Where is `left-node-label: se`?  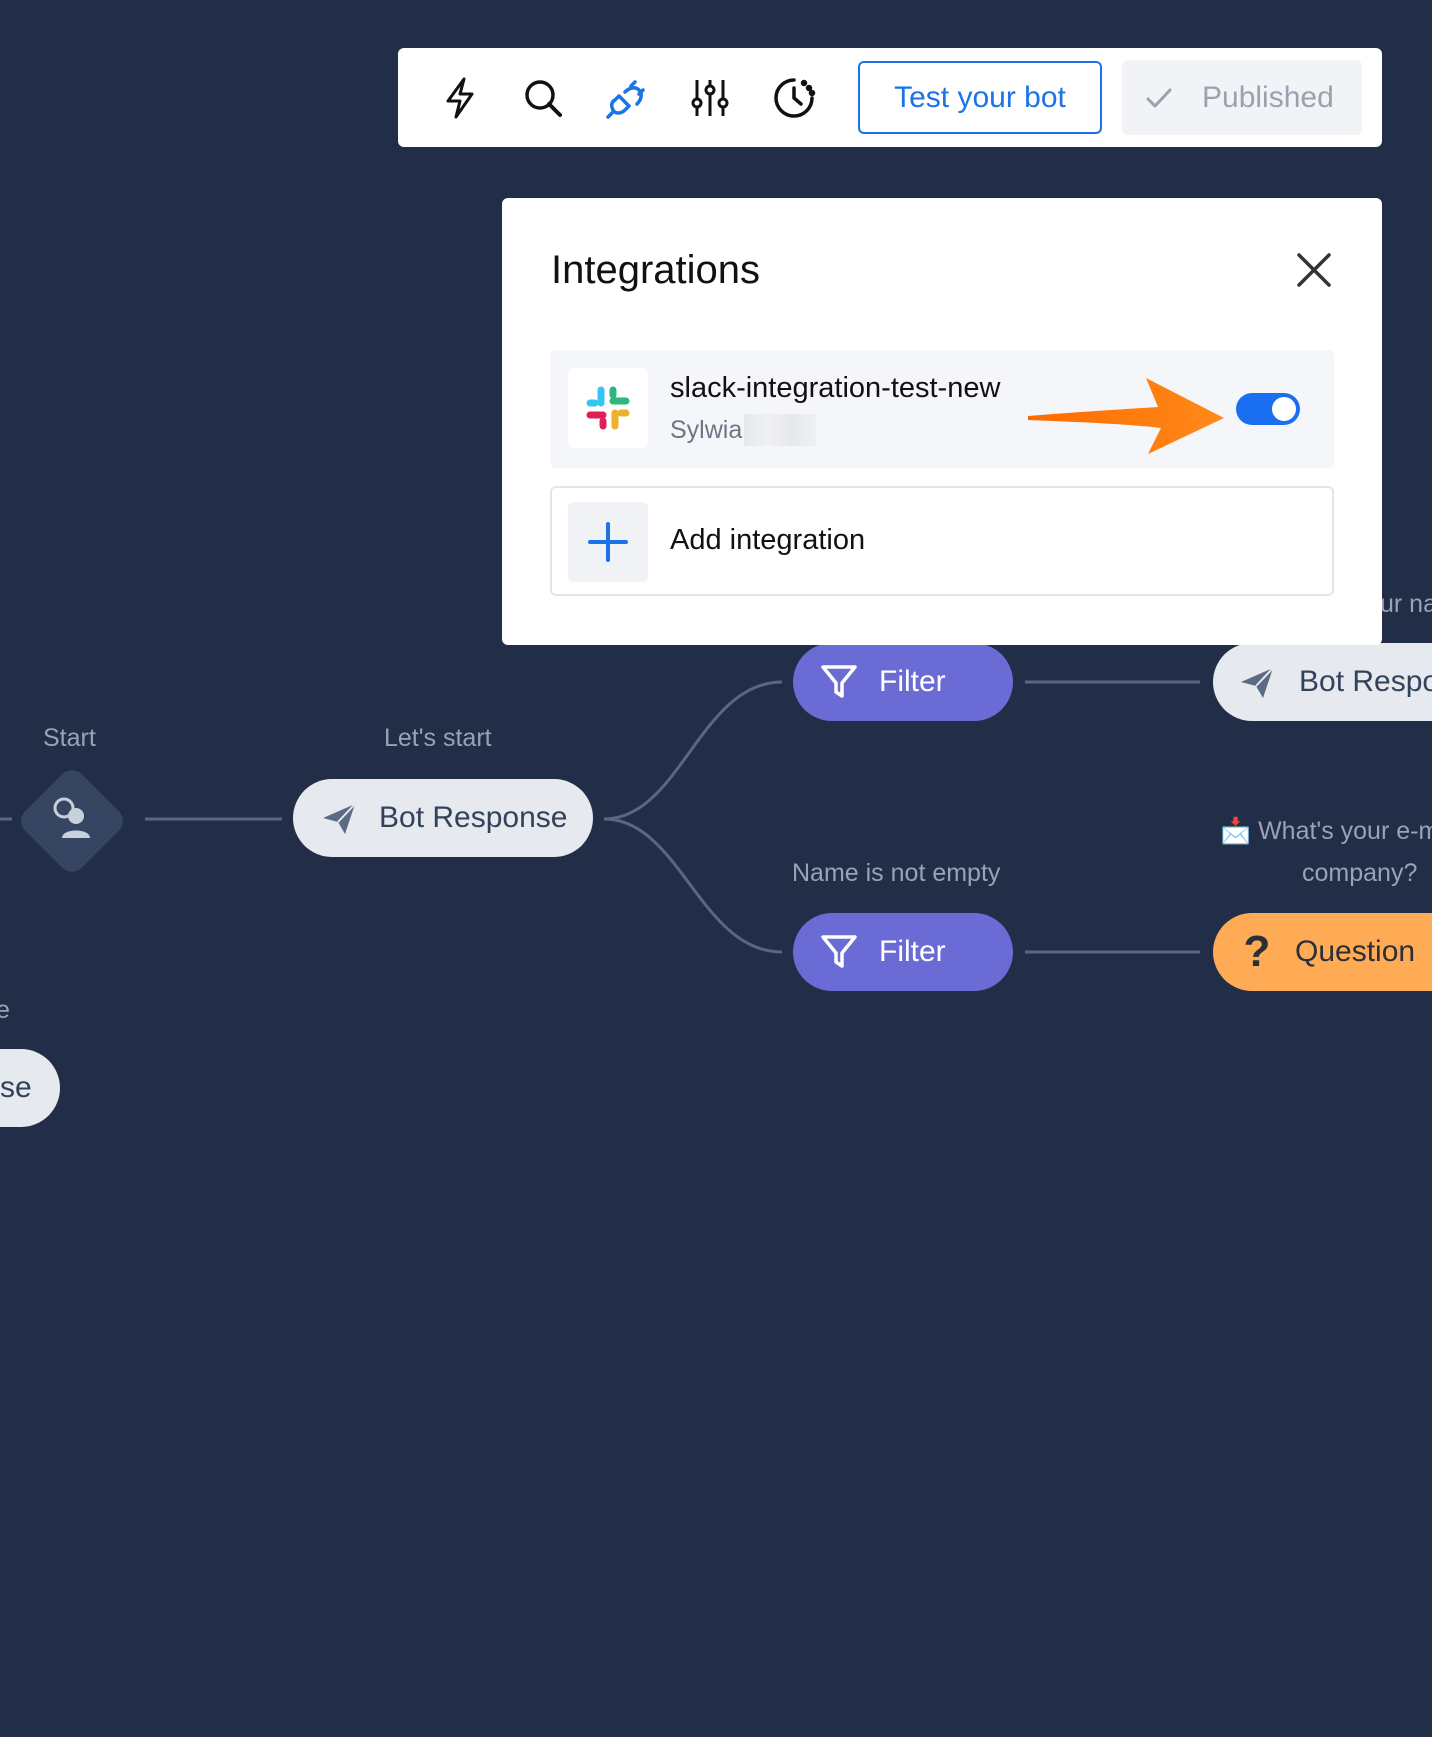
left-node-label: se is located at coordinates (16, 1087).